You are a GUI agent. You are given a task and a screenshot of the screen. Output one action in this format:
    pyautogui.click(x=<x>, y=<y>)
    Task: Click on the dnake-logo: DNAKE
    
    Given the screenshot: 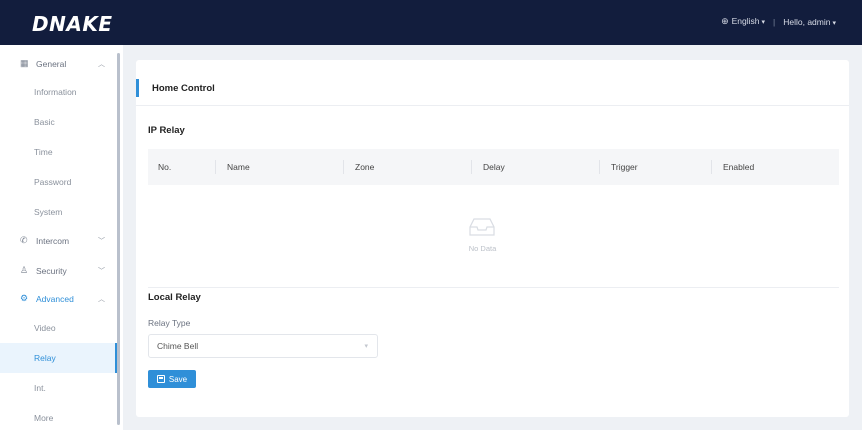 What is the action you would take?
    pyautogui.click(x=72, y=24)
    